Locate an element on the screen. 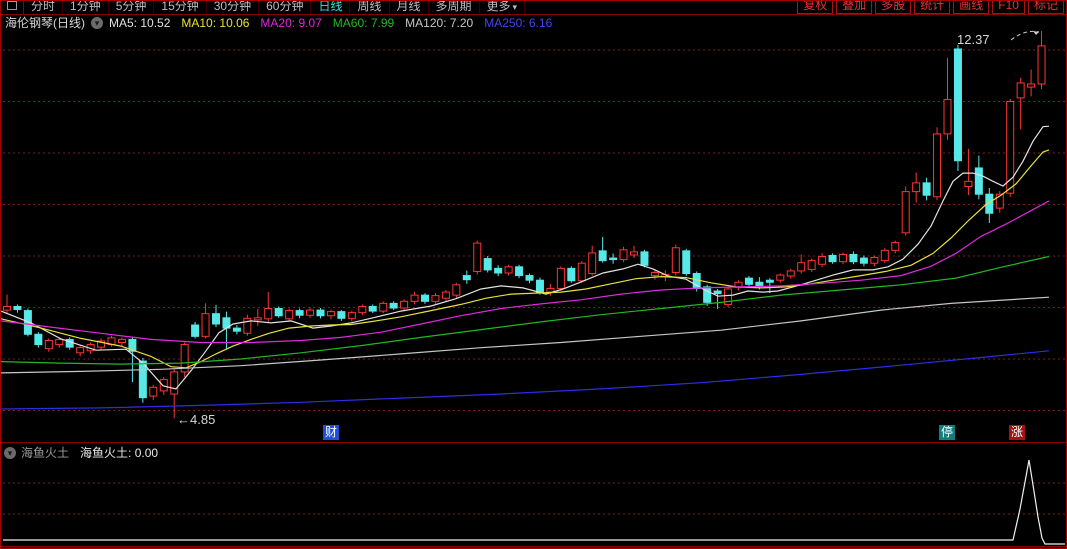 The height and width of the screenshot is (549, 1067). toolbar-button-5: F10 is located at coordinates (1008, 7).